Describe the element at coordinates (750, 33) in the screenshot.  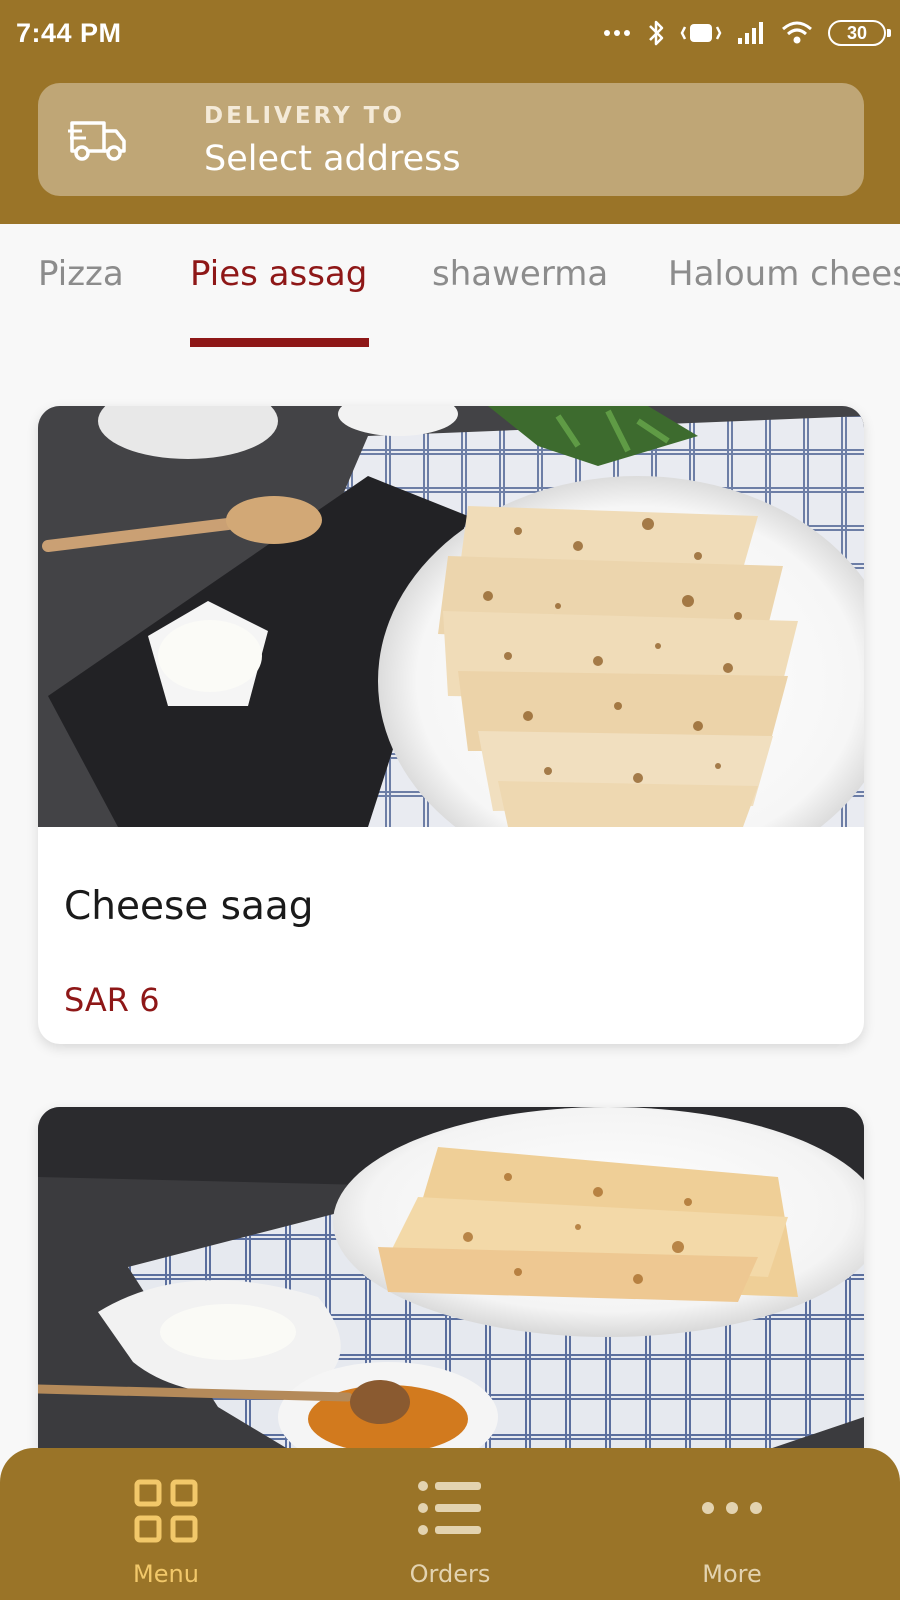
I see `signal-icon` at that location.